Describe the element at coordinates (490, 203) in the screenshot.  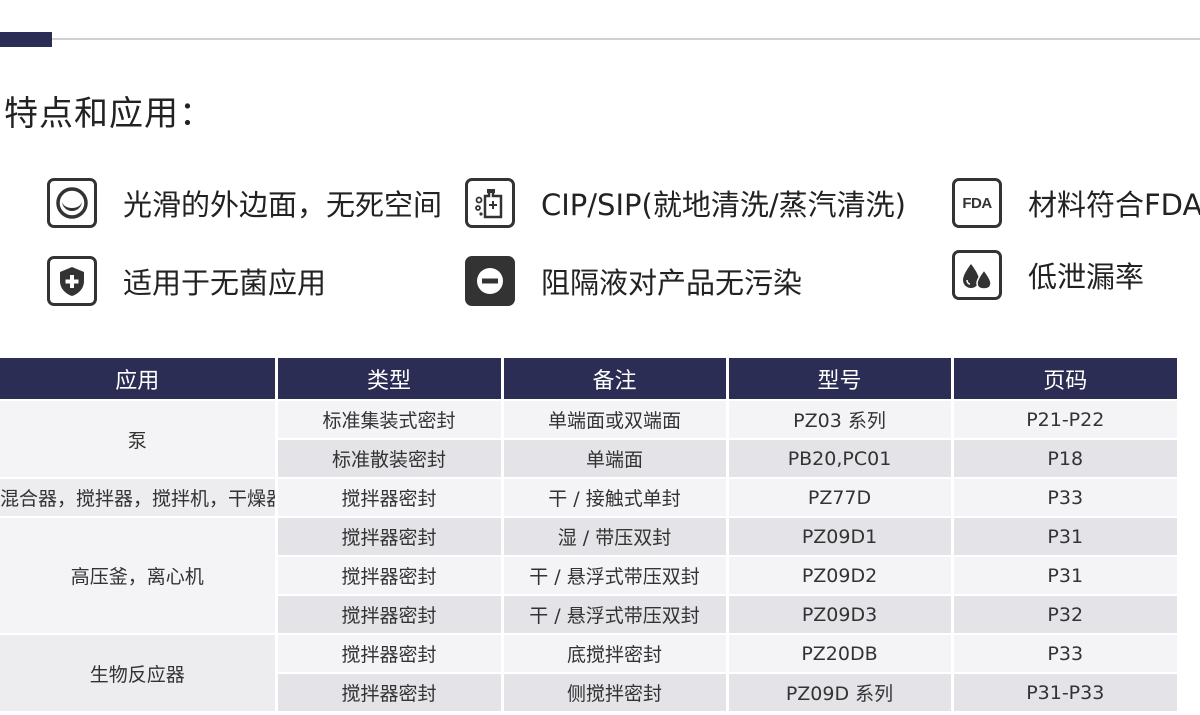
I see `cip-sip-icon` at that location.